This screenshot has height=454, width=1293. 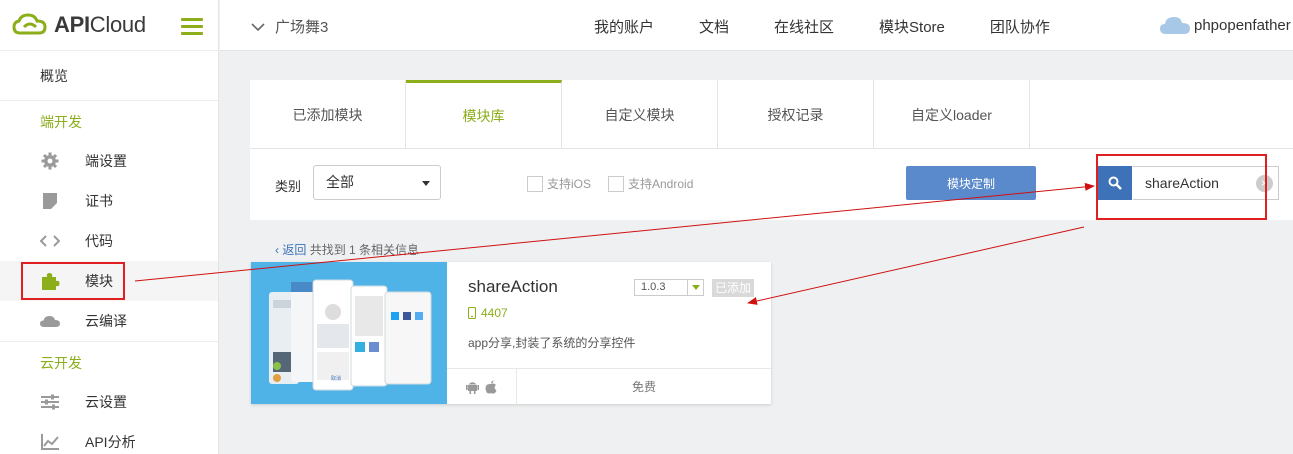 I want to click on tab-custom-modules: 自定义模块, so click(x=640, y=114).